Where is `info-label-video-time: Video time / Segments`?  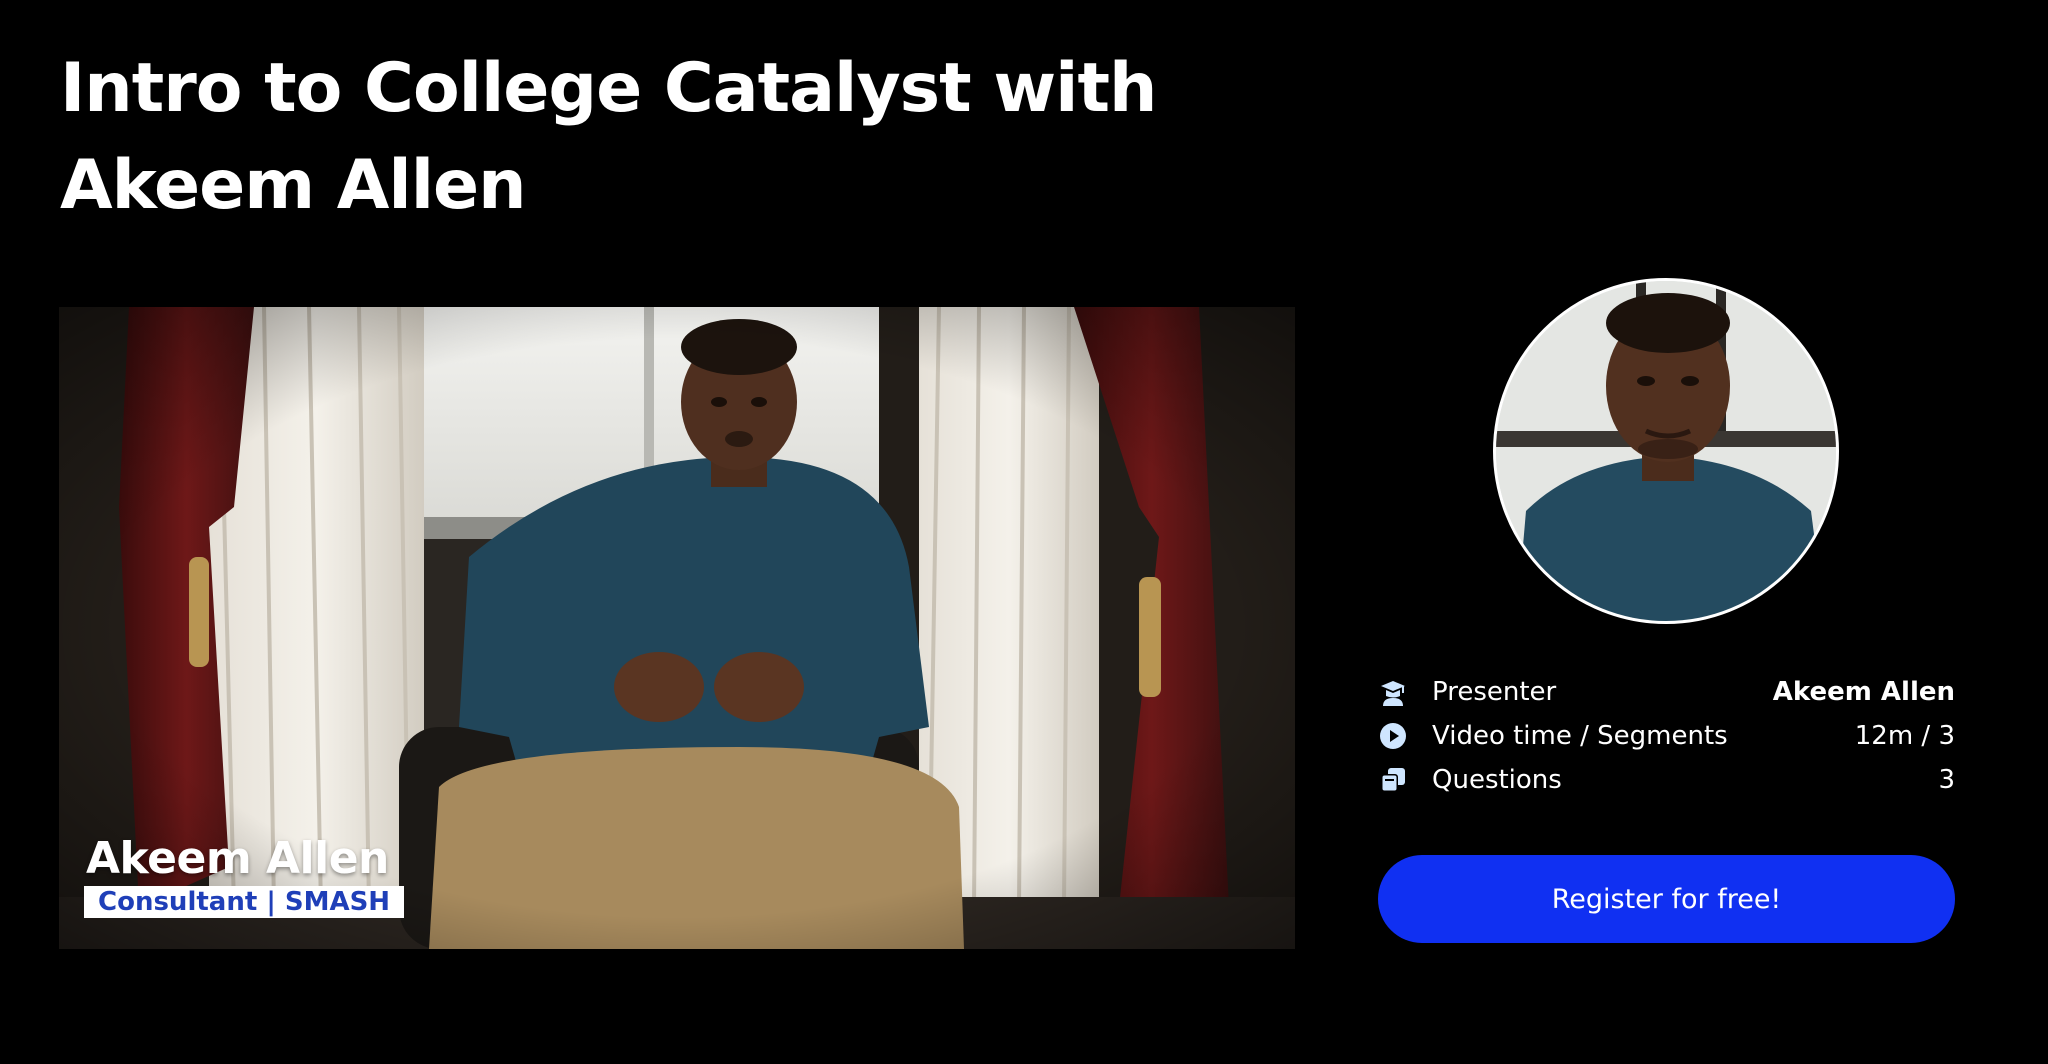
info-label-video-time: Video time / Segments is located at coordinates (1580, 736).